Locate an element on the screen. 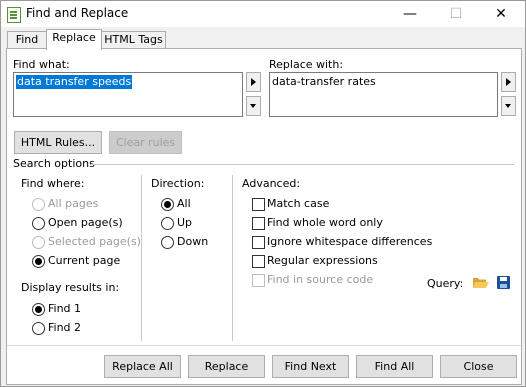 The image size is (526, 387). minimize-button: — is located at coordinates (410, 14).